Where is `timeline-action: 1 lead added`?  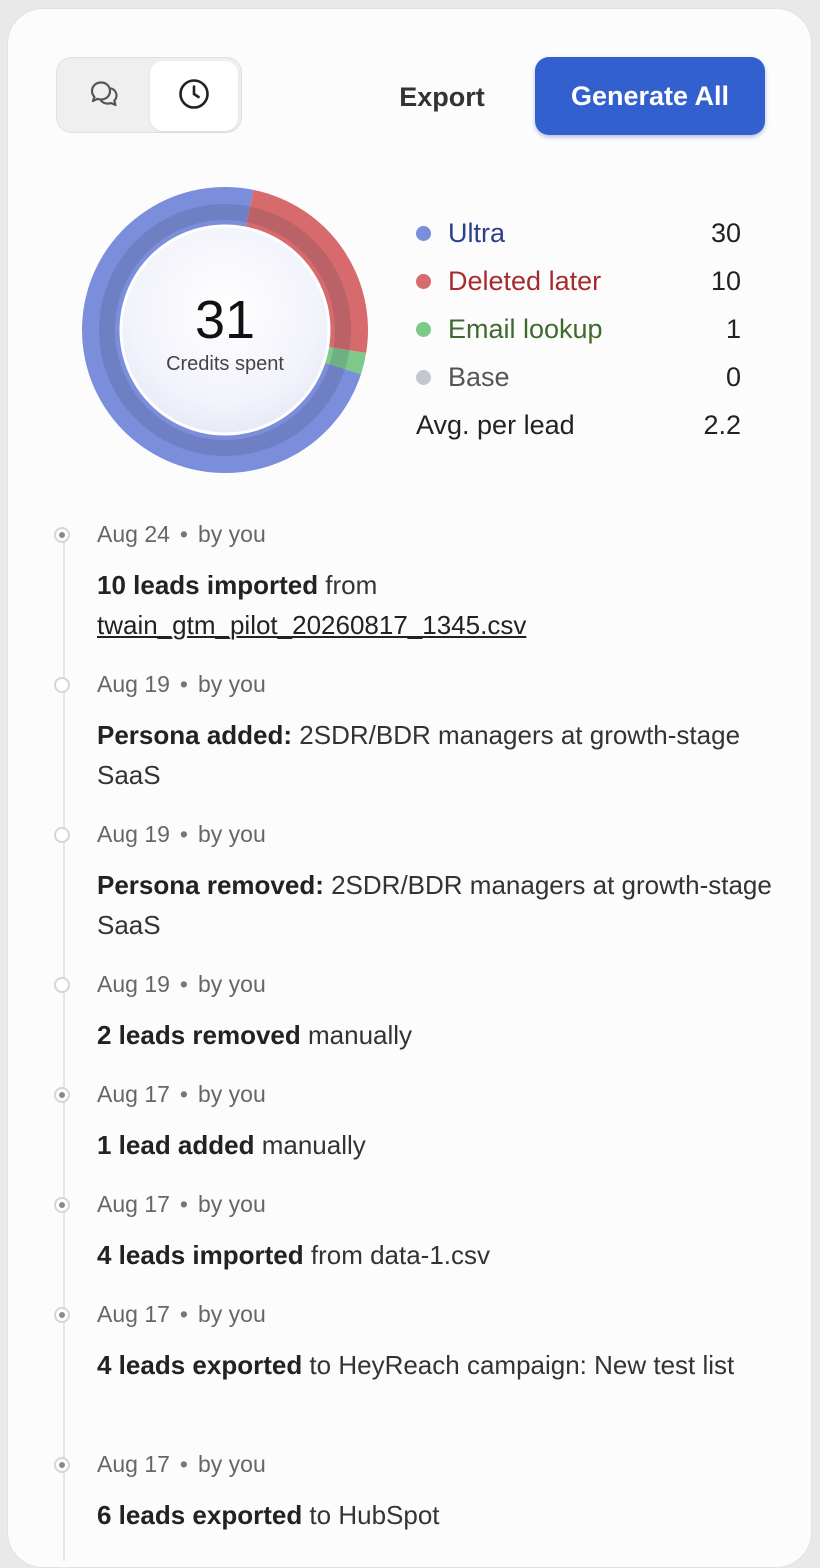 timeline-action: 1 lead added is located at coordinates (176, 1145).